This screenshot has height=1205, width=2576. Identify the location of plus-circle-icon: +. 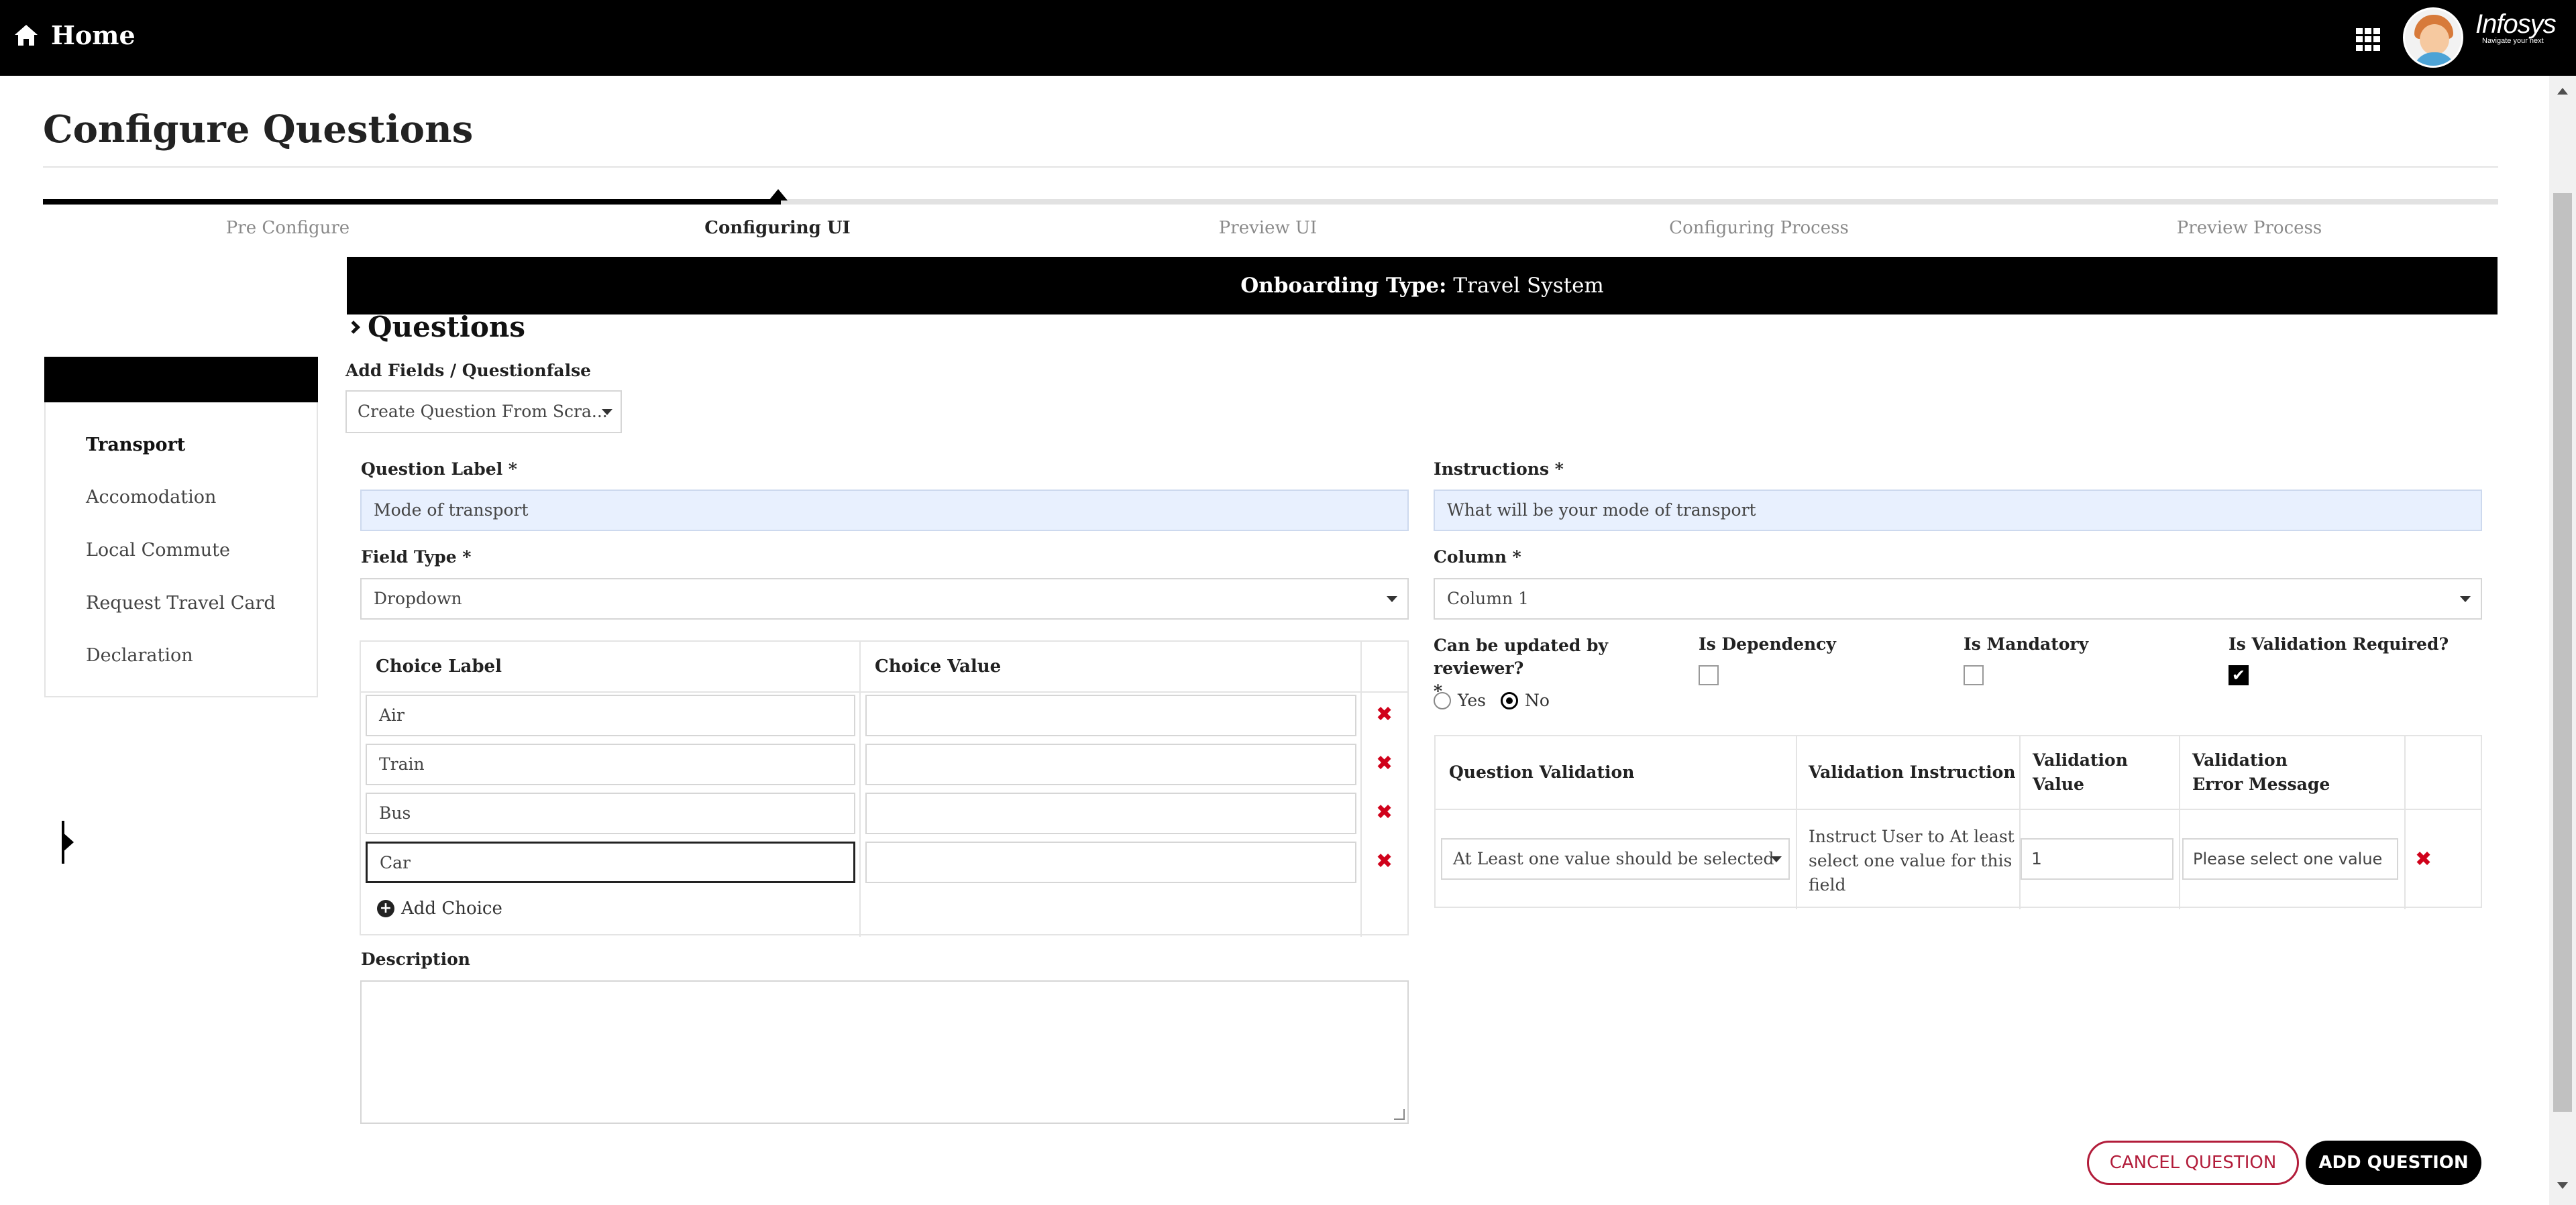
(385, 908).